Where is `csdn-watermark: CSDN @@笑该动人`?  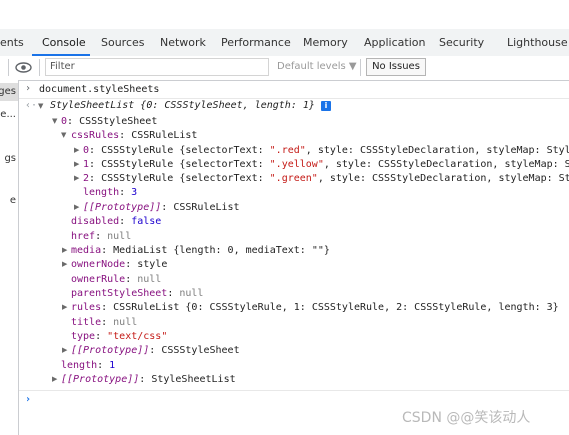
csdn-watermark: CSDN @@笑该动人 is located at coordinates (466, 418).